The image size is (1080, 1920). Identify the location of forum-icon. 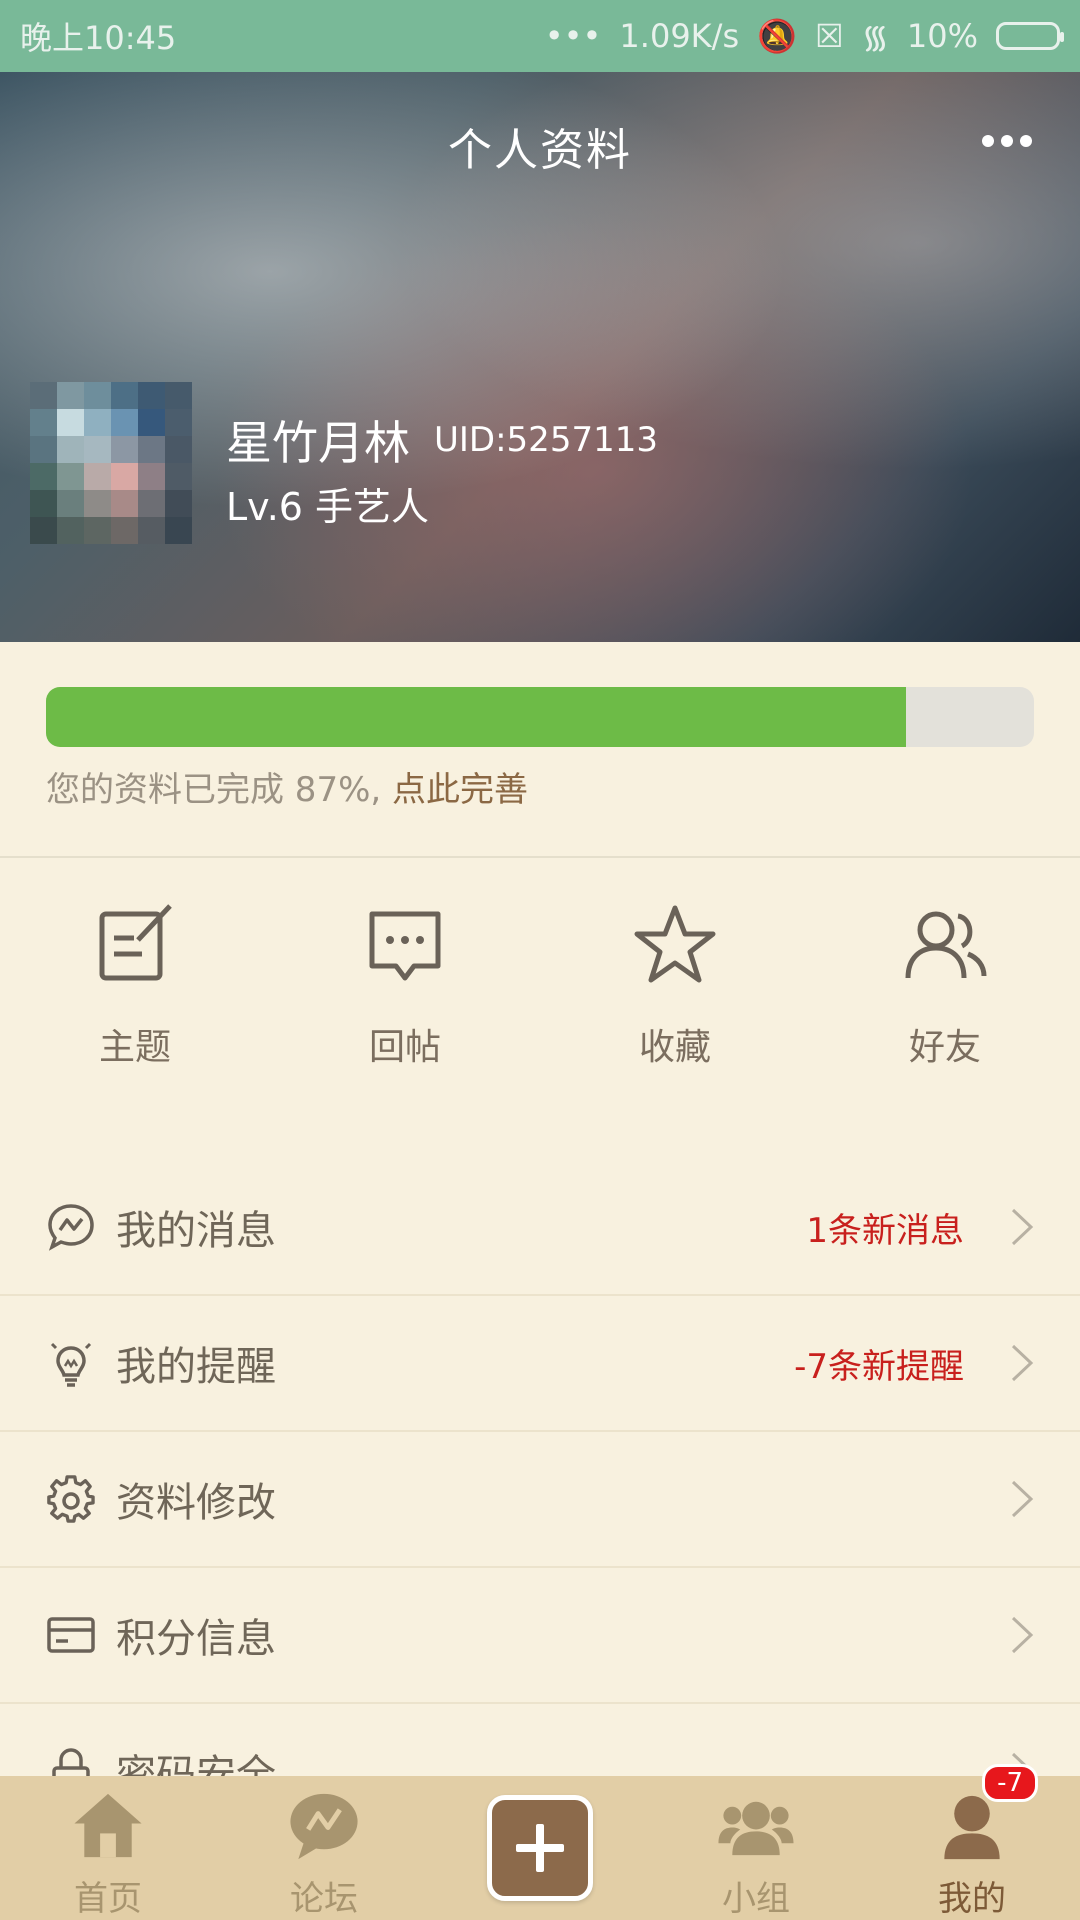
(324, 1826).